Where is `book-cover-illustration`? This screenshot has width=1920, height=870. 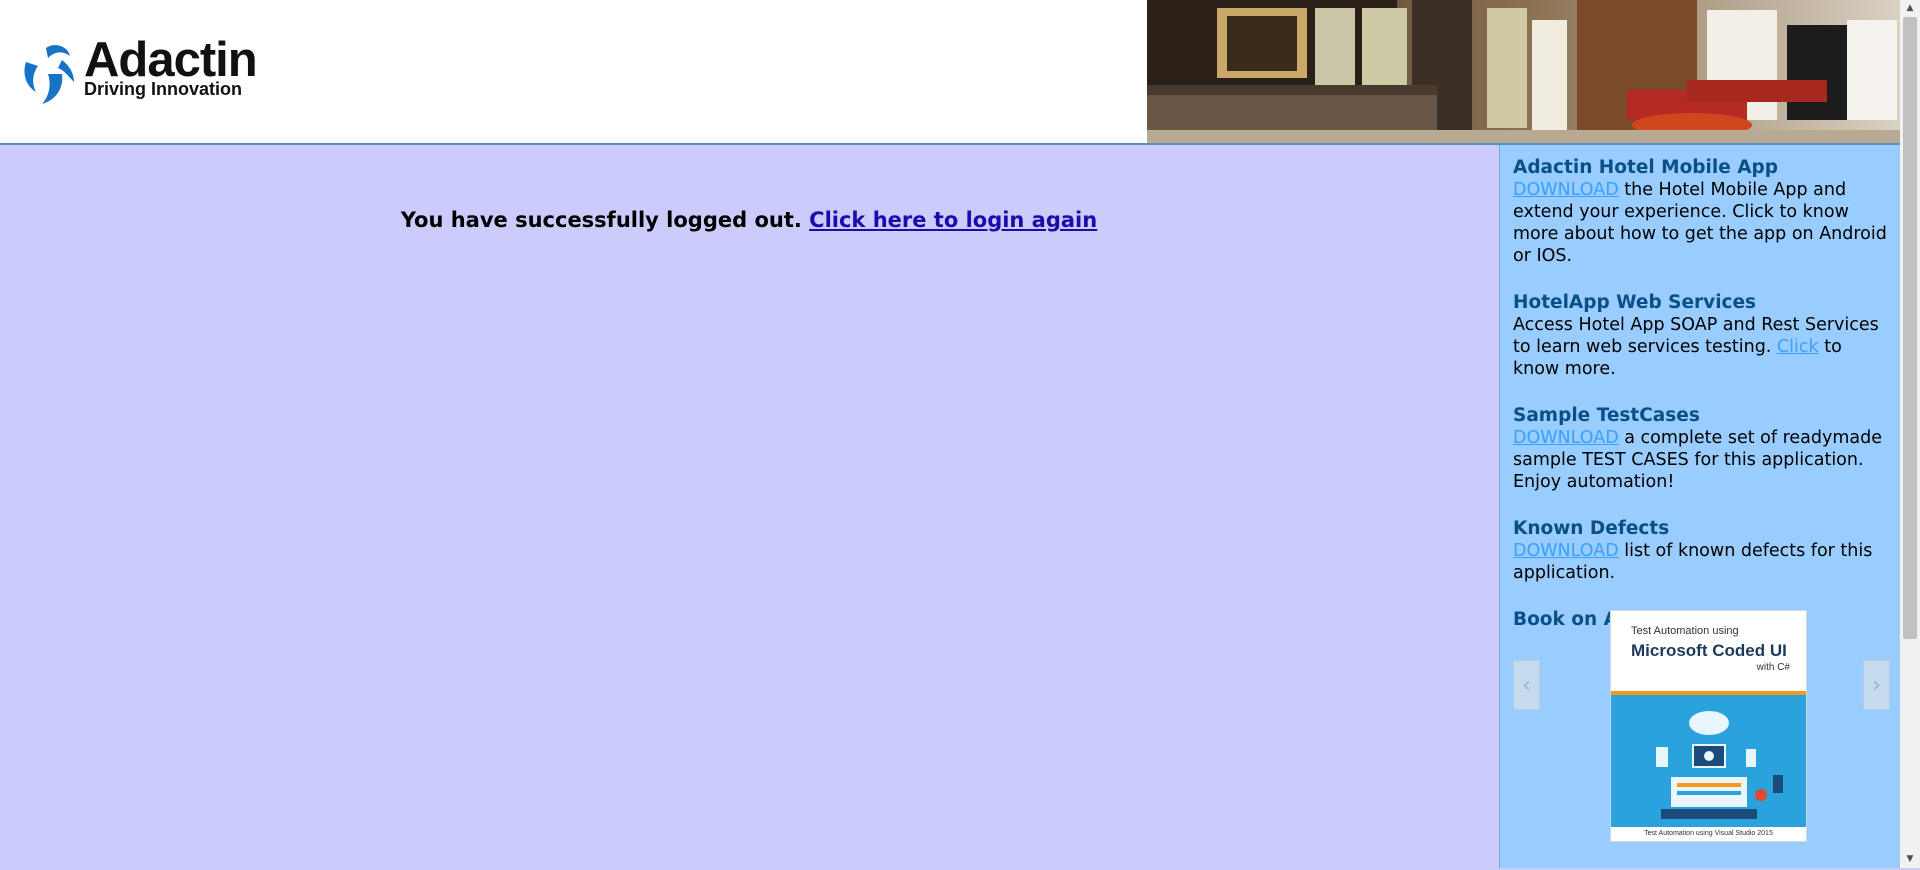 book-cover-illustration is located at coordinates (1708, 768).